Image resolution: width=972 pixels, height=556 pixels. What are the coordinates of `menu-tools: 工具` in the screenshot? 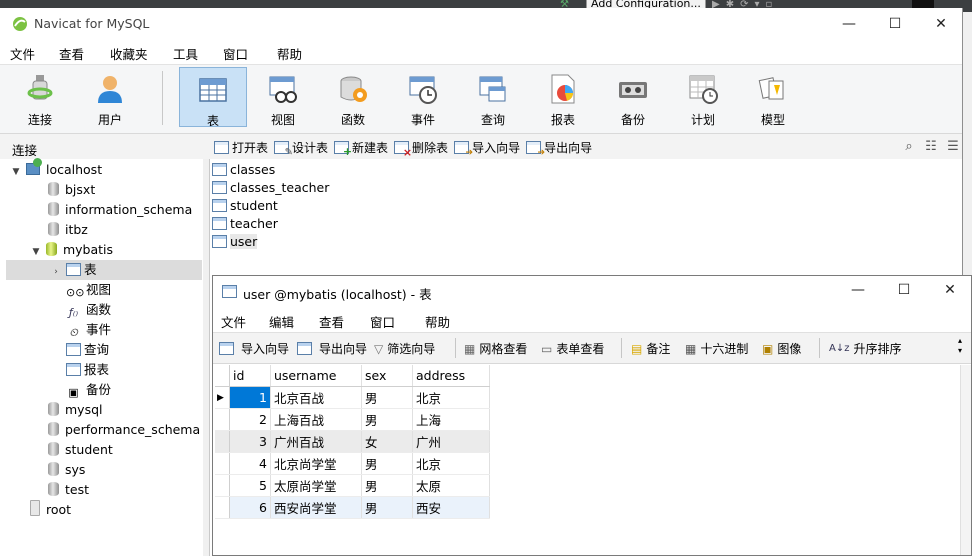 It's located at (185, 53).